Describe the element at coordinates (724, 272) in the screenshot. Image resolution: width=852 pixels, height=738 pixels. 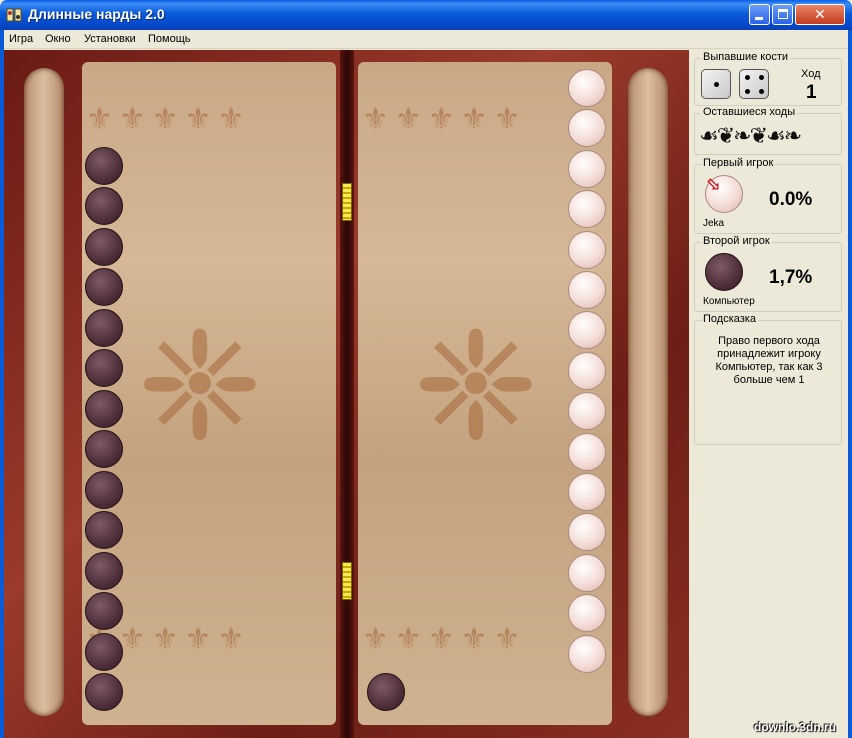
I see `player2-checker` at that location.